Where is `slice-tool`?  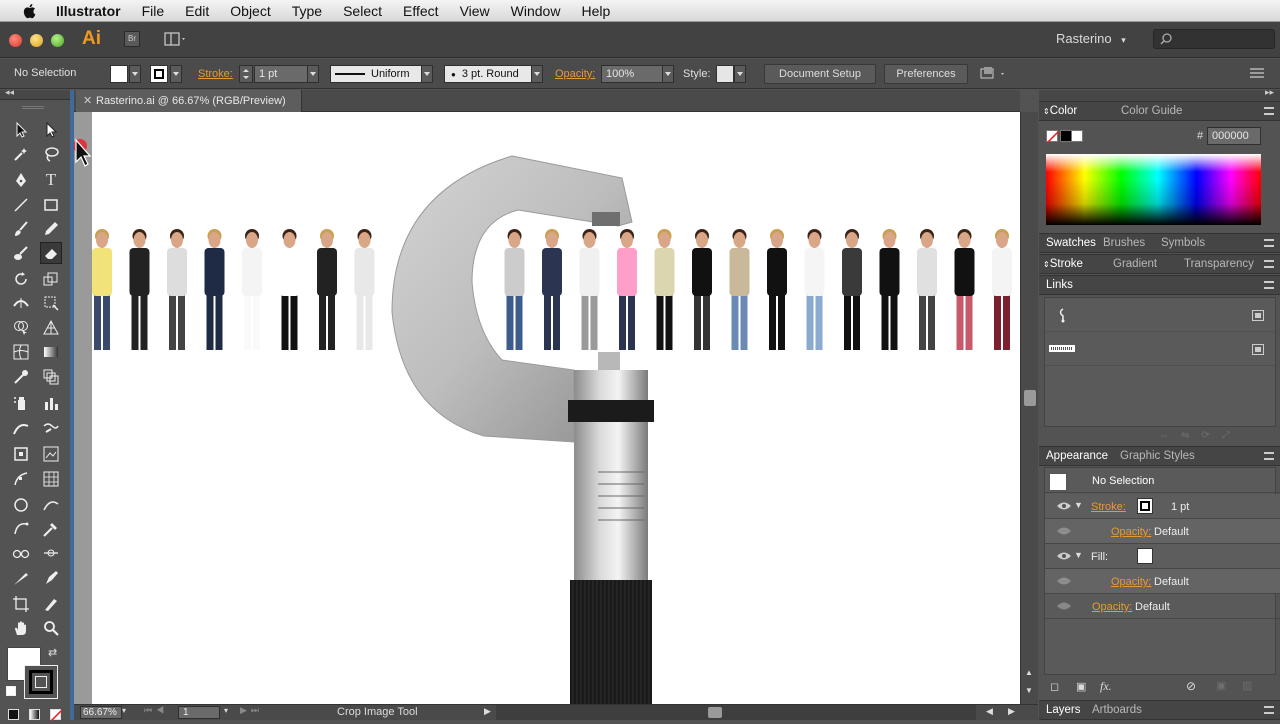 slice-tool is located at coordinates (51, 604).